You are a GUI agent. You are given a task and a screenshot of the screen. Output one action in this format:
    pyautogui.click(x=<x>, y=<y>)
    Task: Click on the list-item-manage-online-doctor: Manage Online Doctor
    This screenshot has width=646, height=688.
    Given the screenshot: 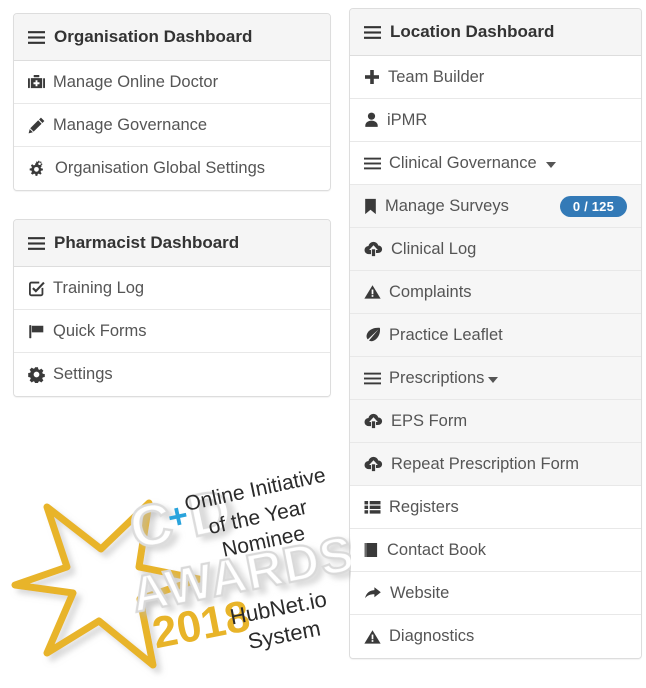 What is the action you would take?
    pyautogui.click(x=172, y=82)
    